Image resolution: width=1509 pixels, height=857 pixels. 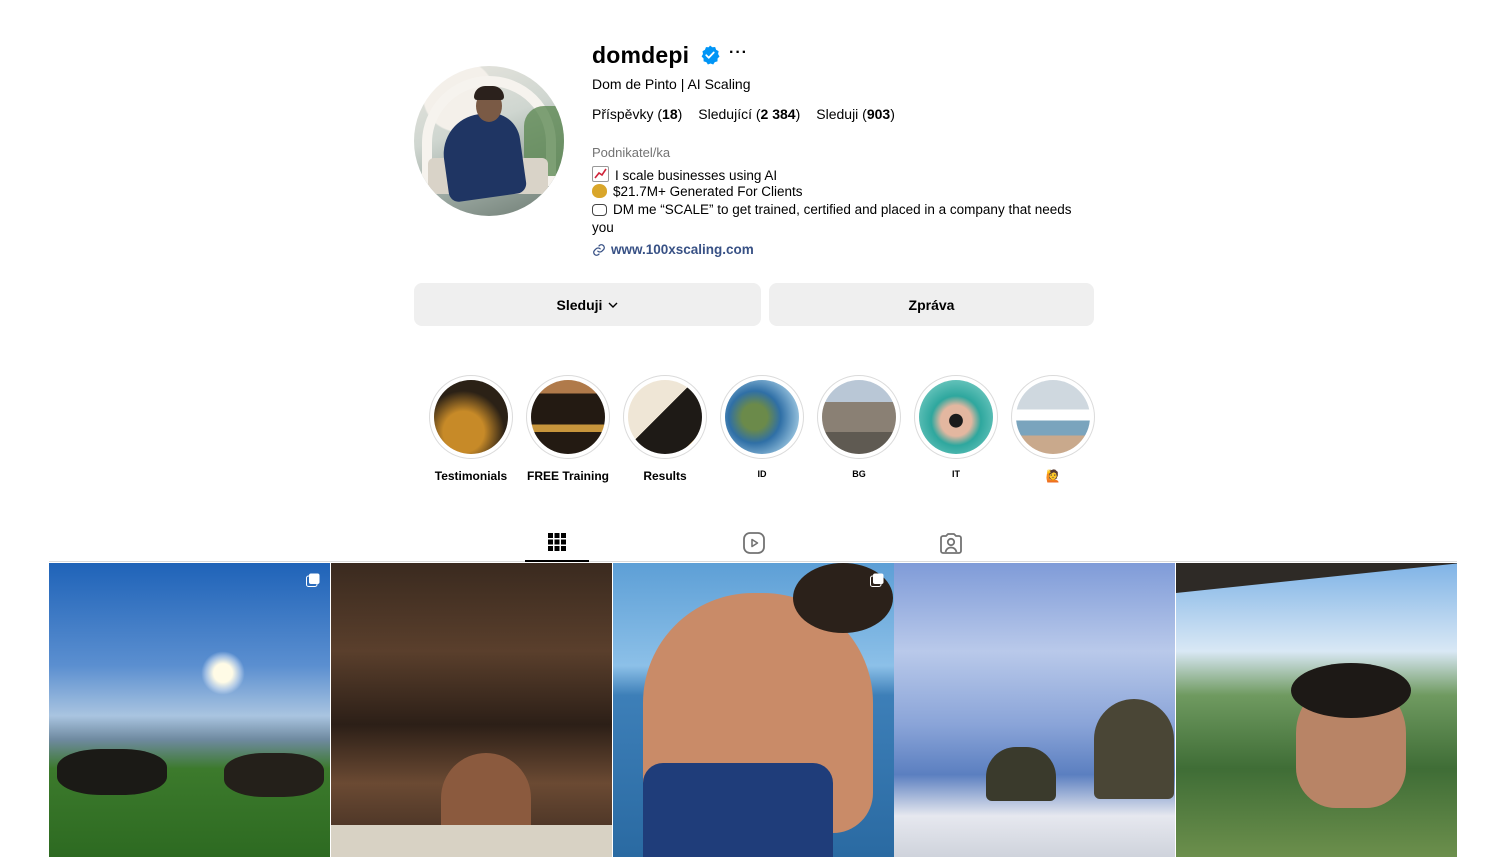 I want to click on highlight-label: 🙋, so click(x=1053, y=476).